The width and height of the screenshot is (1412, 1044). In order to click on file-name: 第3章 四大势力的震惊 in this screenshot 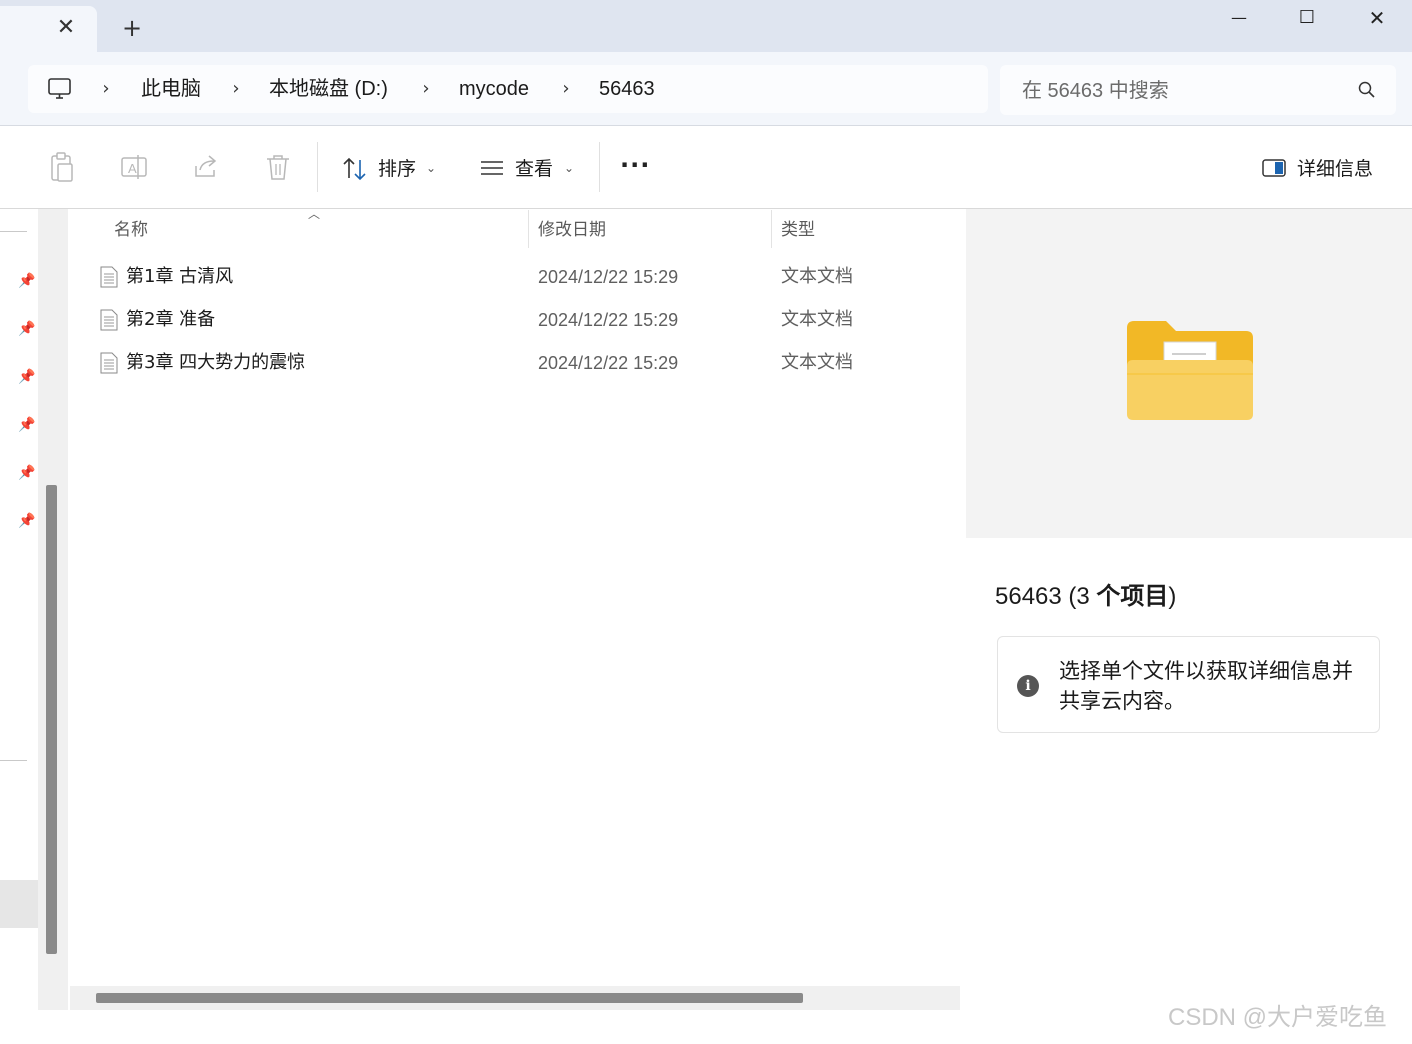, I will do `click(215, 363)`.